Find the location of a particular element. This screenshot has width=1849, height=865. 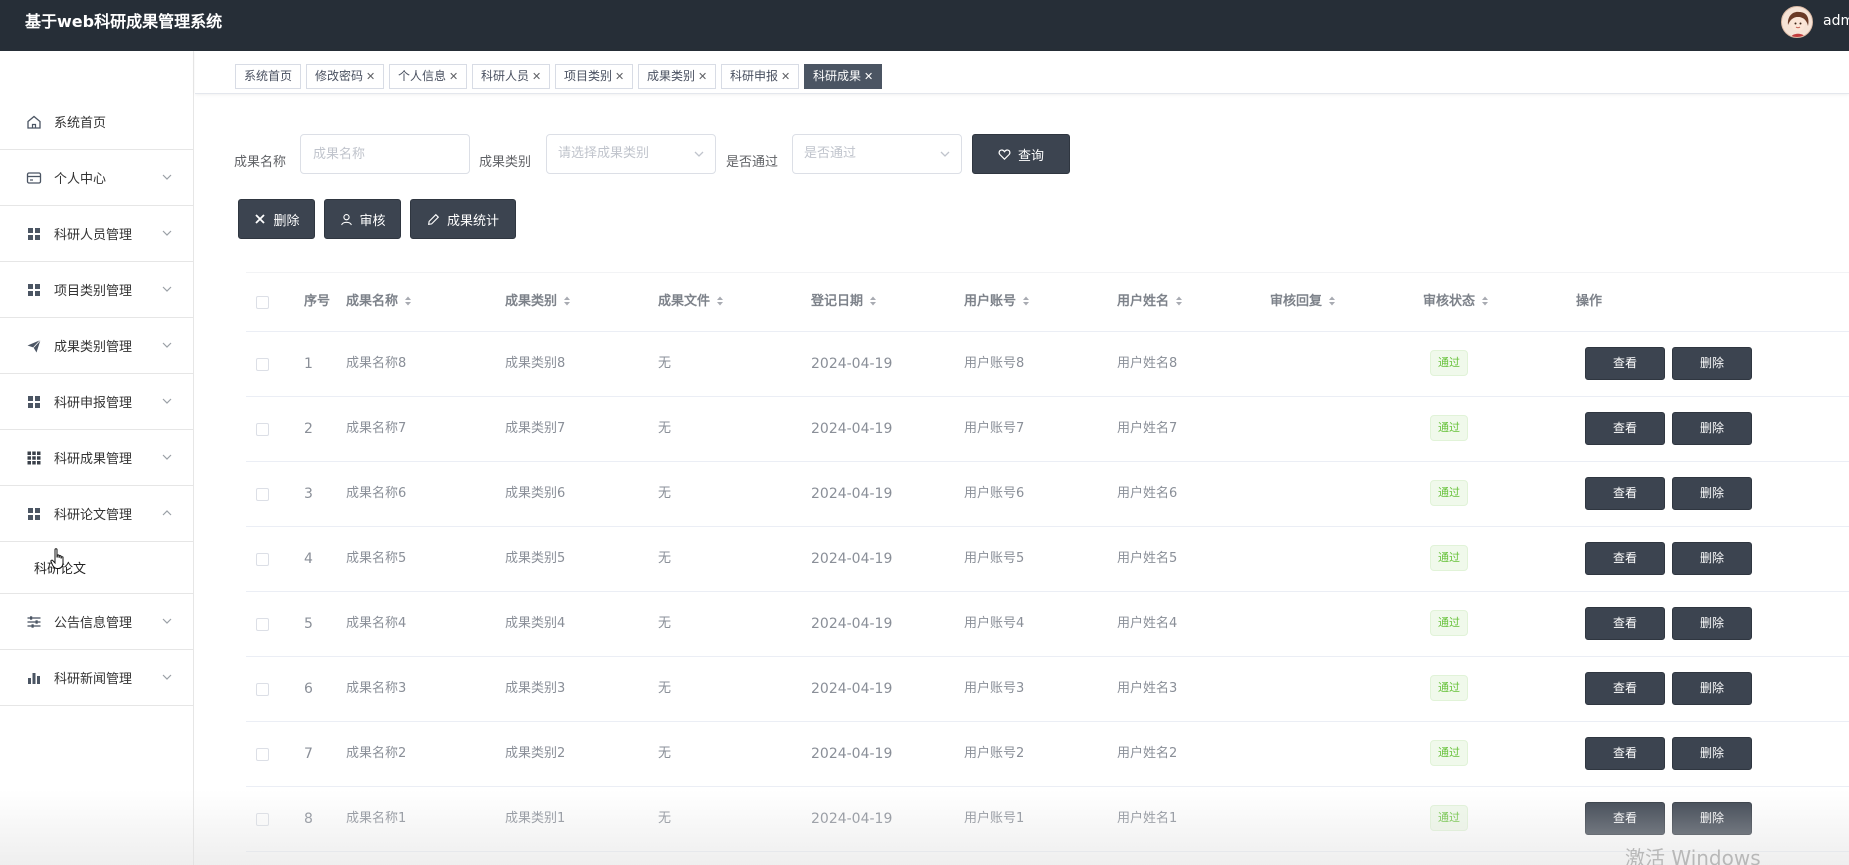

column-header: 成果类别 is located at coordinates (538, 302).